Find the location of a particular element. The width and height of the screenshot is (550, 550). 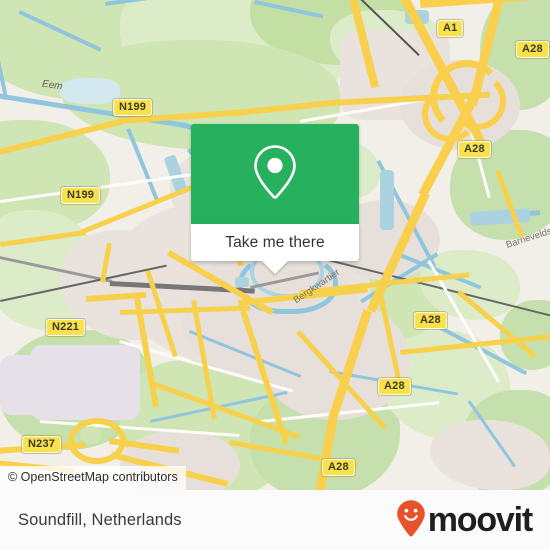

road-shield-n237: N237 is located at coordinates (42, 444).